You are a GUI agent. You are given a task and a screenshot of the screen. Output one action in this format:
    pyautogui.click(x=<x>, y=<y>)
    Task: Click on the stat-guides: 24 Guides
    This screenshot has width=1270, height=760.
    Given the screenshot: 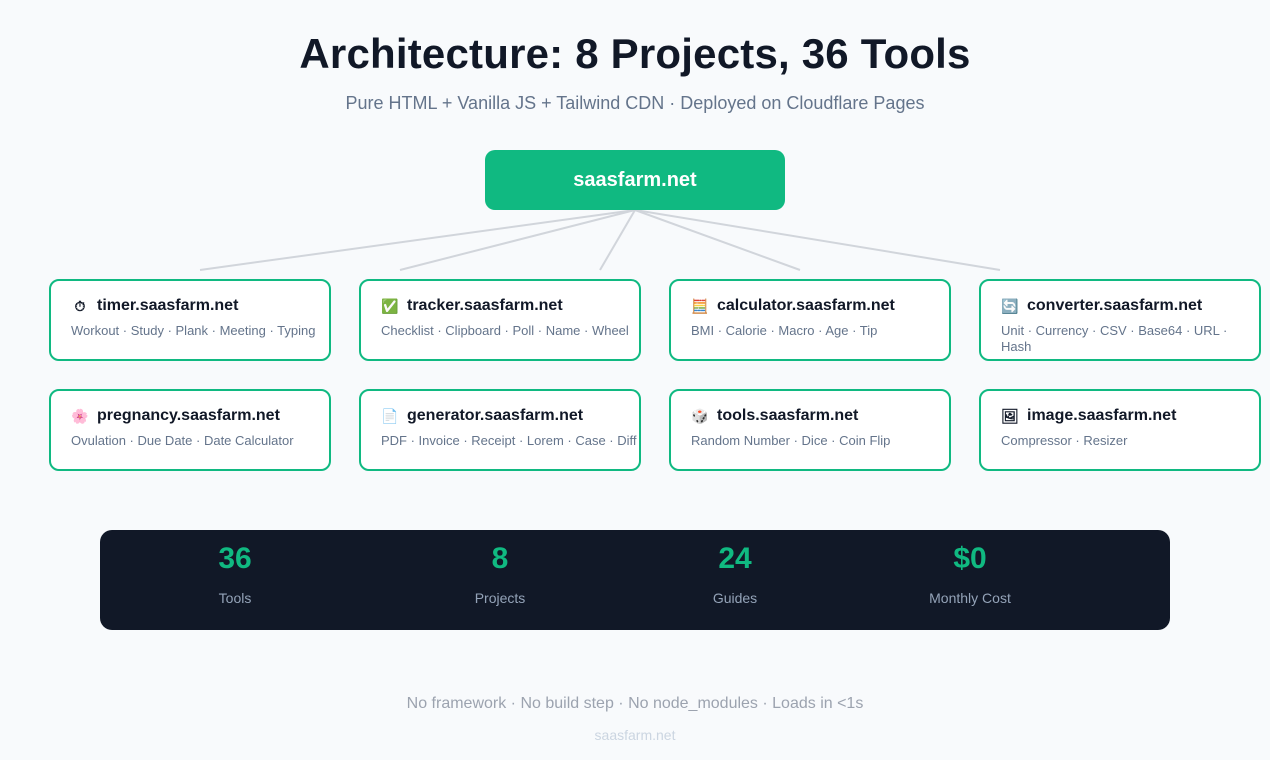 What is the action you would take?
    pyautogui.click(x=735, y=574)
    